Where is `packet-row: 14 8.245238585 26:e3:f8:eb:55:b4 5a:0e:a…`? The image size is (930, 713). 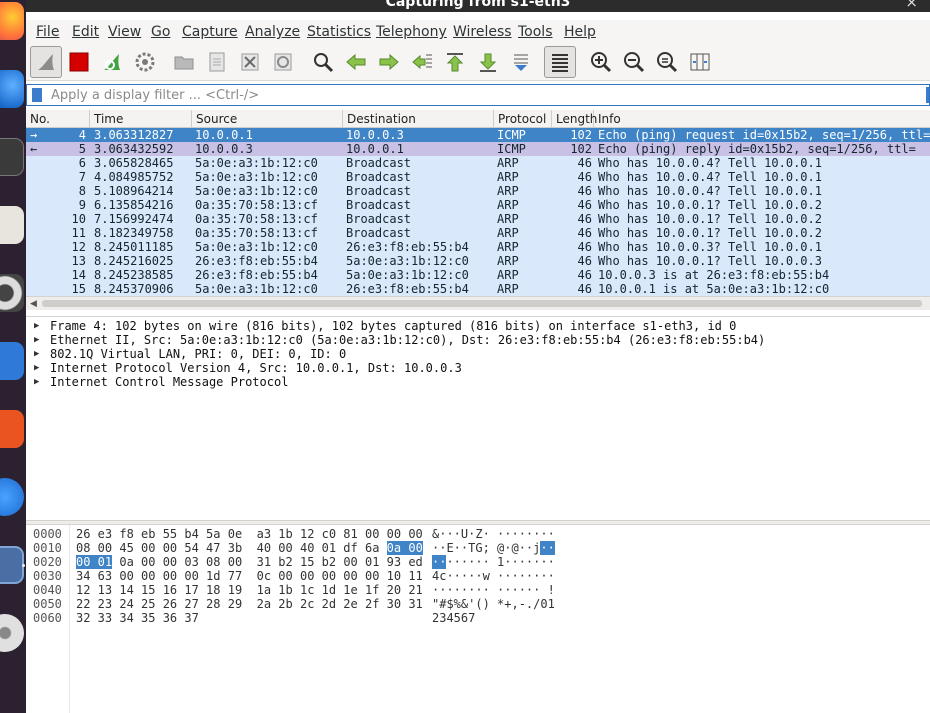 packet-row: 14 8.245238585 26:e3:f8:eb:55:b4 5a:0e:a… is located at coordinates (478, 275).